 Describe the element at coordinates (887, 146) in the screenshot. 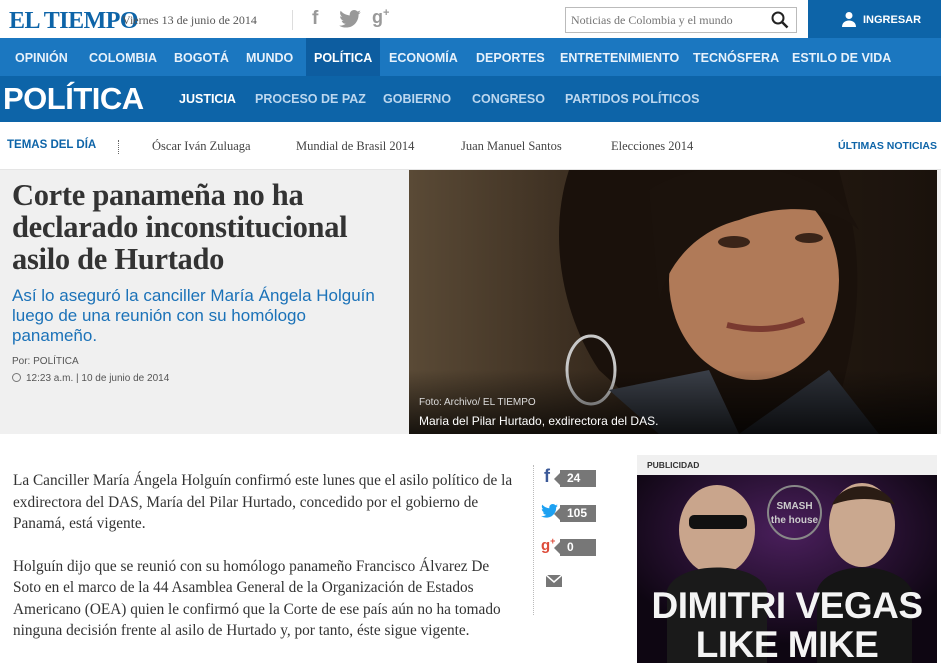

I see `latest-news-link: ÚLTIMAS NOTICIAS` at that location.